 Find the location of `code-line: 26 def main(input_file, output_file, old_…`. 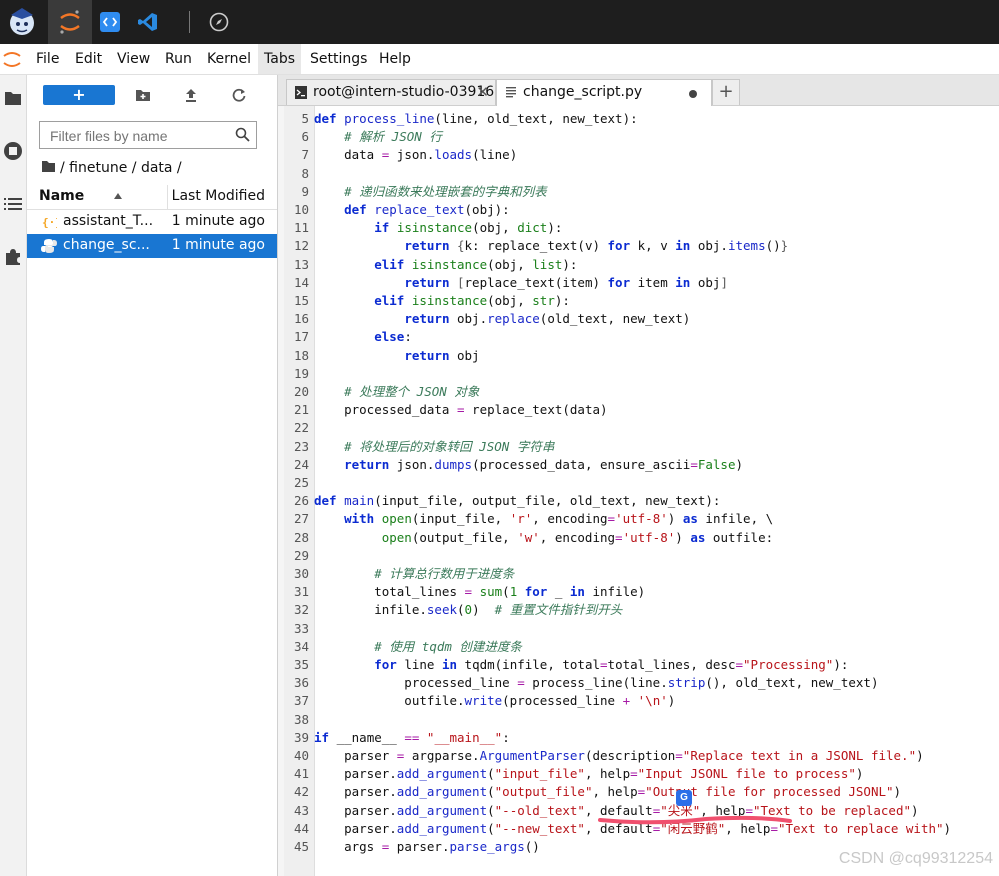

code-line: 26 def main(input_file, output_file, old_… is located at coordinates (641, 501).